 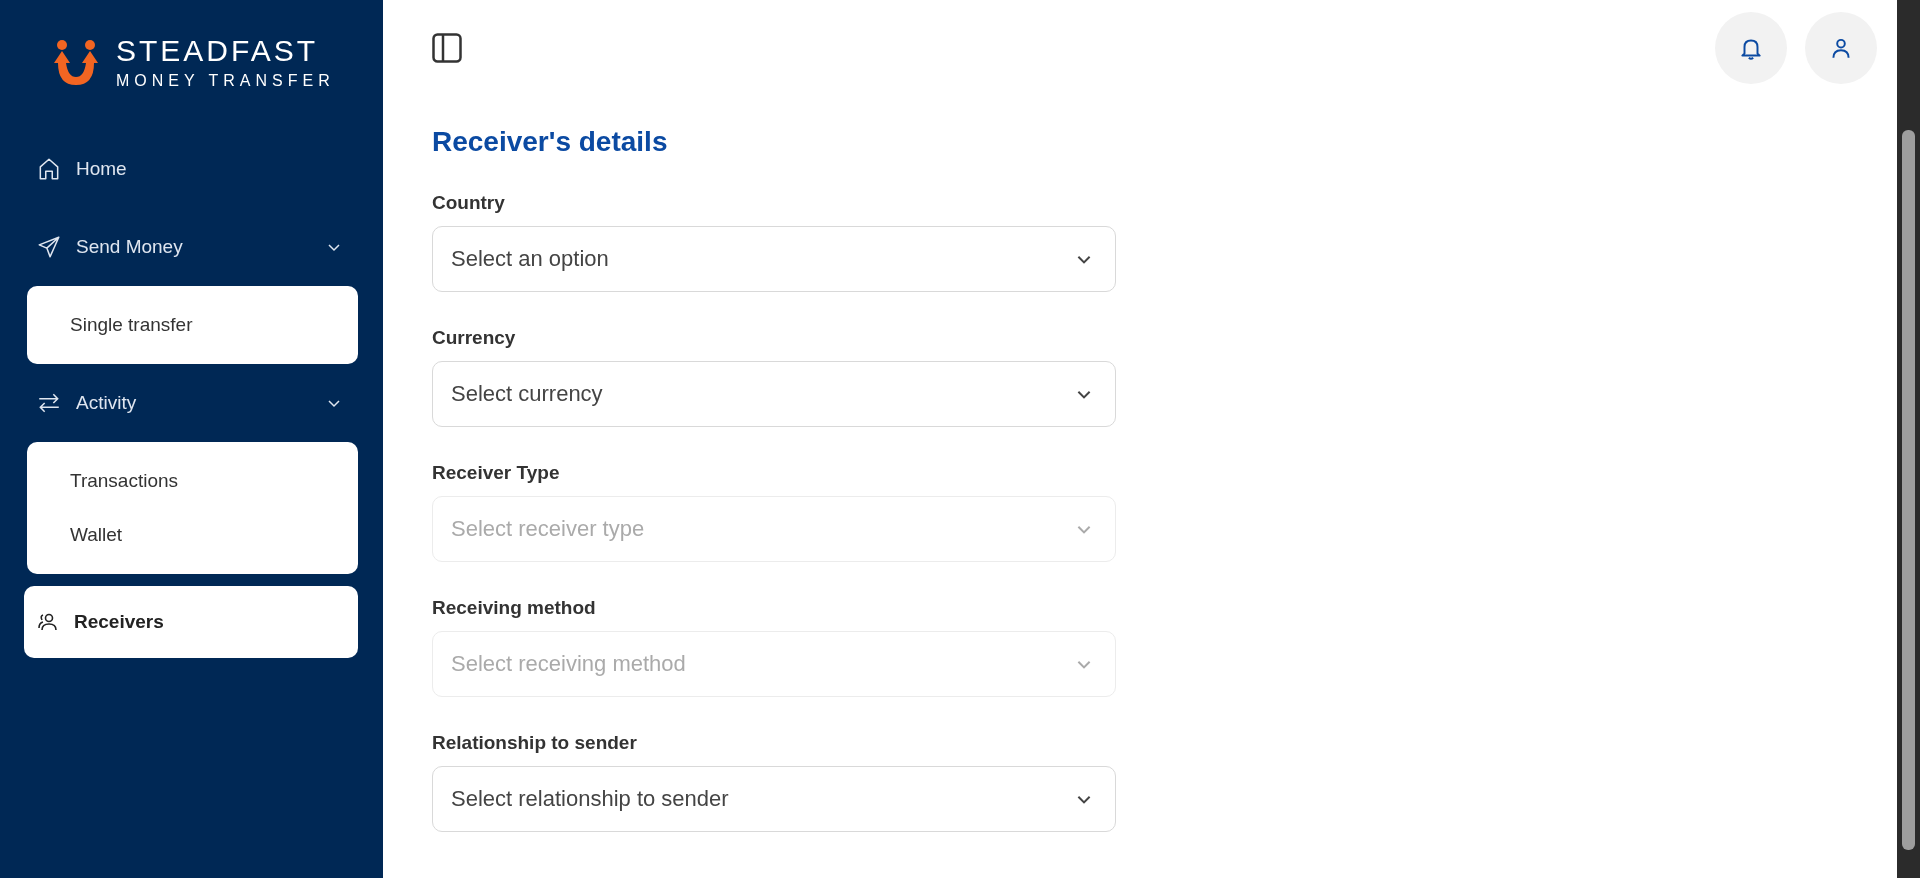 What do you see at coordinates (192, 535) in the screenshot?
I see `submenu-item: Wallet` at bounding box center [192, 535].